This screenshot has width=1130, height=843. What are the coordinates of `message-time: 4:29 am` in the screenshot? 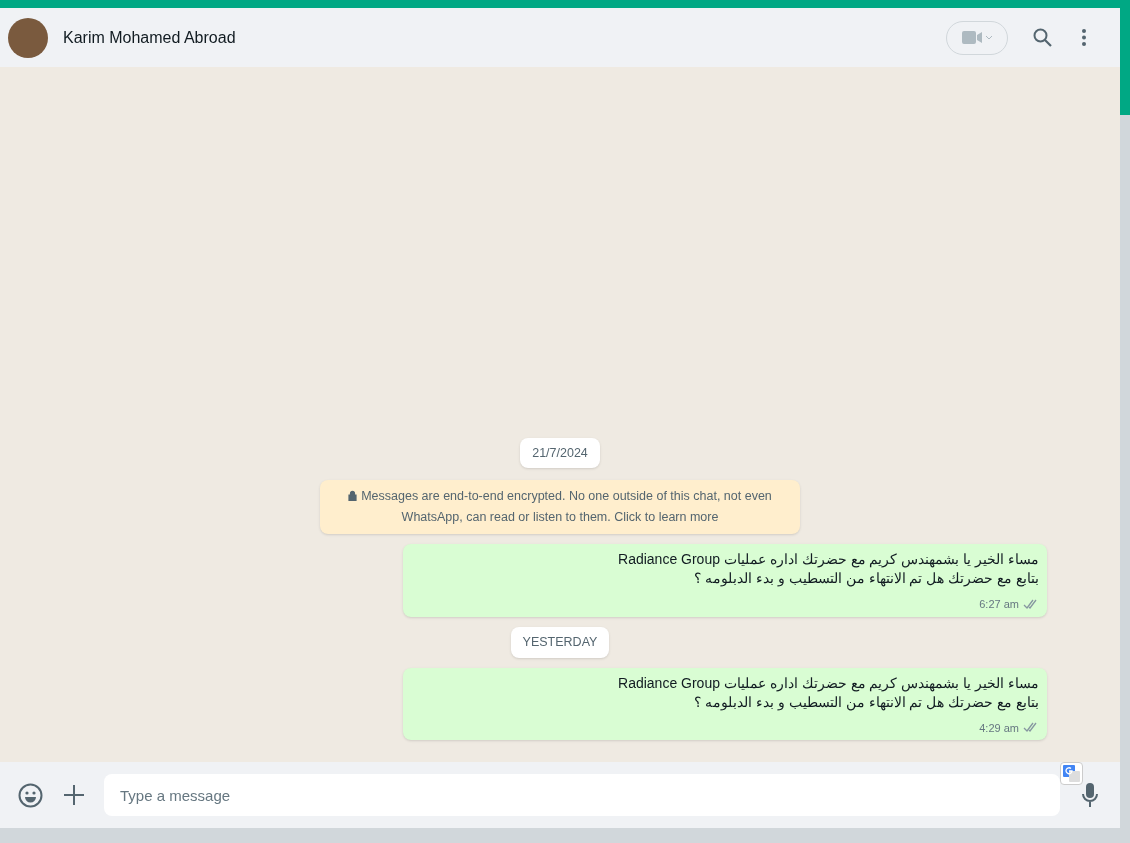 It's located at (999, 728).